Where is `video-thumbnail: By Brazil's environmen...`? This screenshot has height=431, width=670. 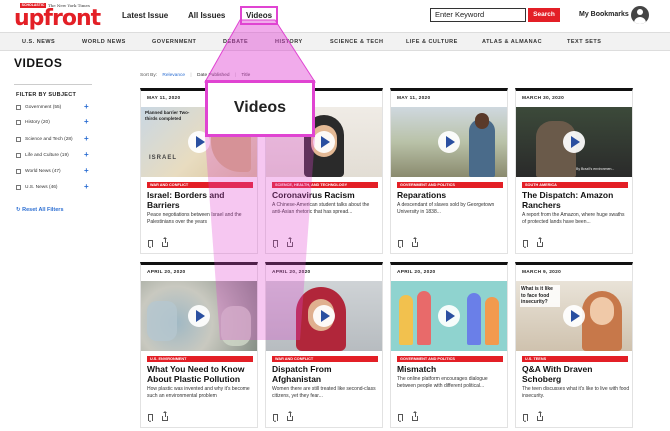
video-thumbnail: By Brazil's environmen... is located at coordinates (574, 142).